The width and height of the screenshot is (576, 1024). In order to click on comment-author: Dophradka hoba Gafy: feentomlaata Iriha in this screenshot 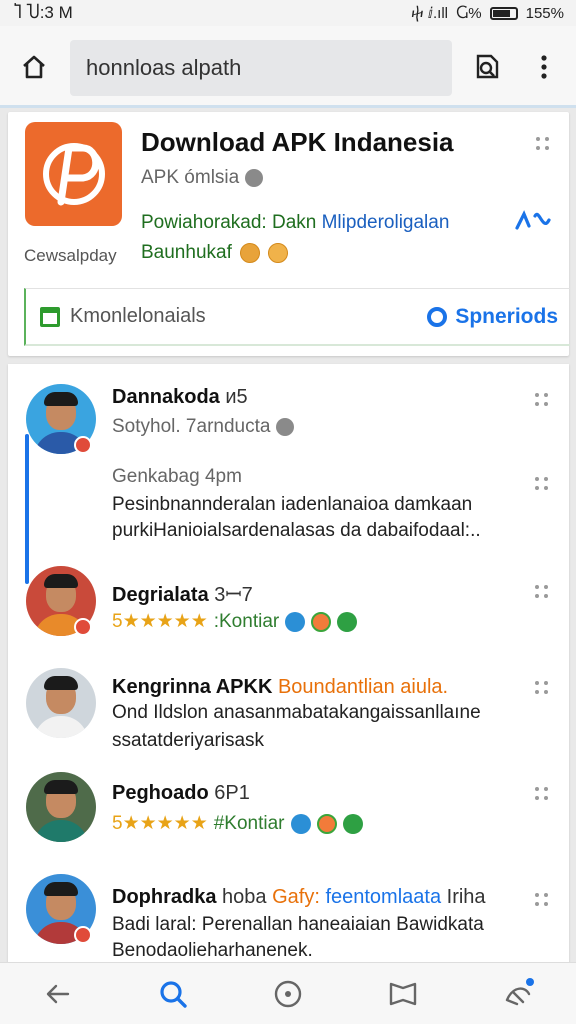, I will do `click(299, 897)`.